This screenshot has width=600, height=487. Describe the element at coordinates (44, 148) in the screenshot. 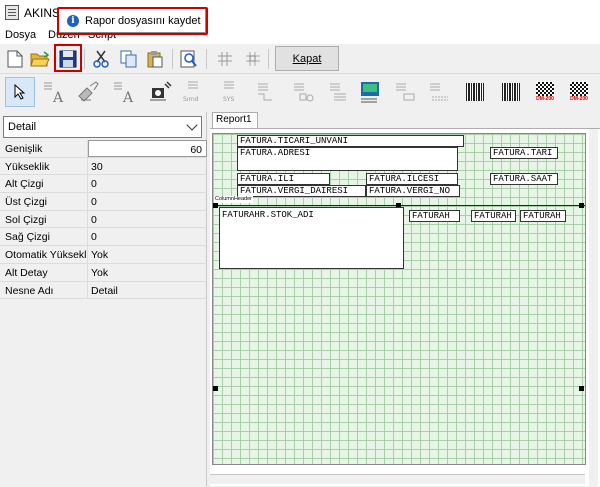

I see `property-name: Genişlik` at that location.